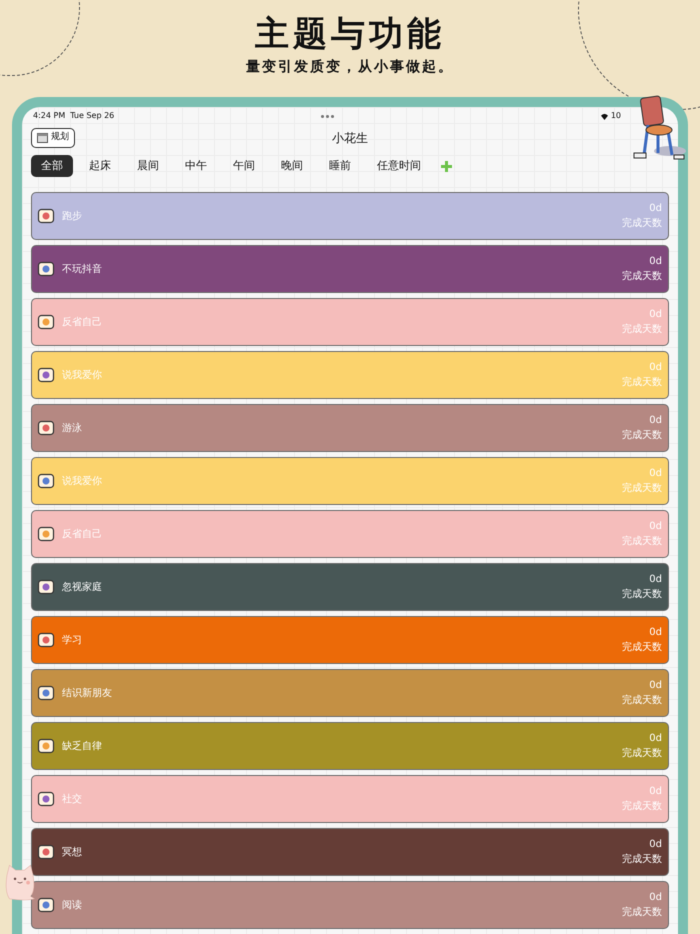  Describe the element at coordinates (340, 166) in the screenshot. I see `tab: 睡前` at that location.